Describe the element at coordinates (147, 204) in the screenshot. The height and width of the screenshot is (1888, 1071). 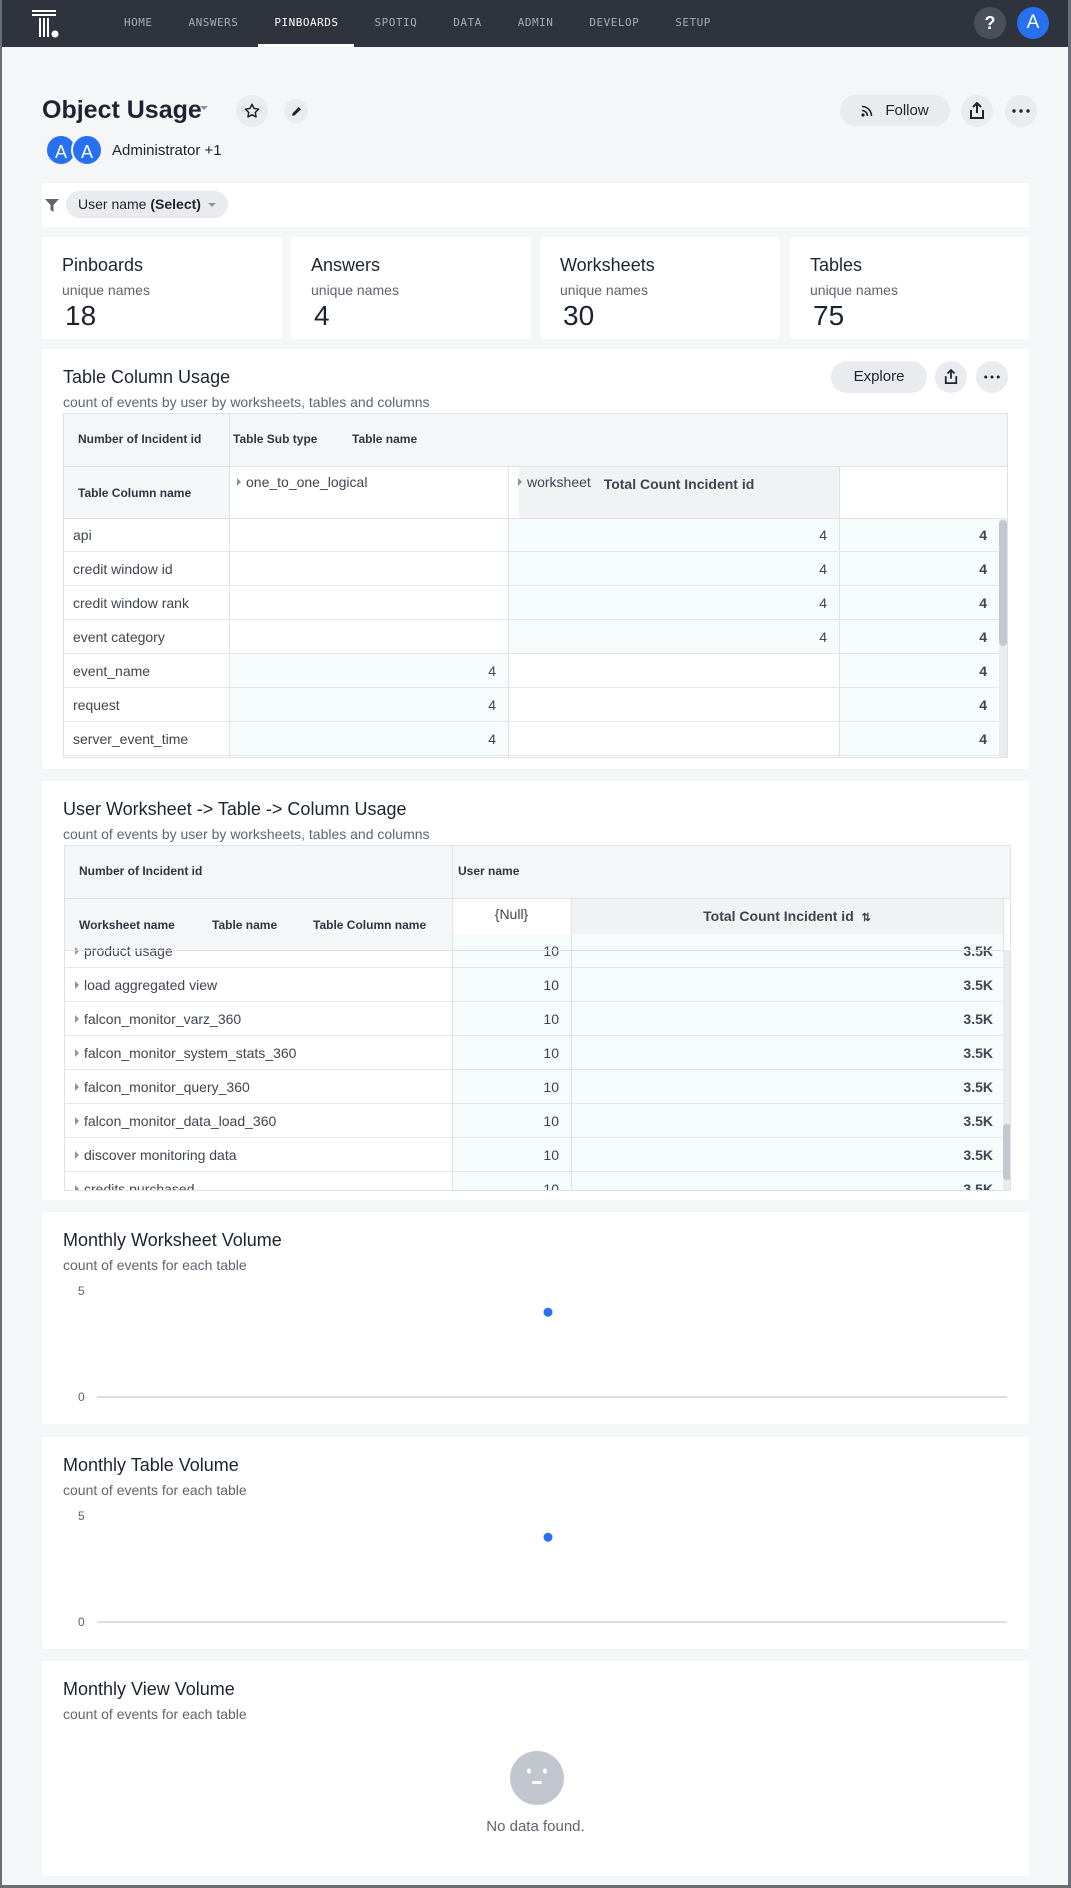
I see `user-name-filter-chip: User name (Select)` at that location.